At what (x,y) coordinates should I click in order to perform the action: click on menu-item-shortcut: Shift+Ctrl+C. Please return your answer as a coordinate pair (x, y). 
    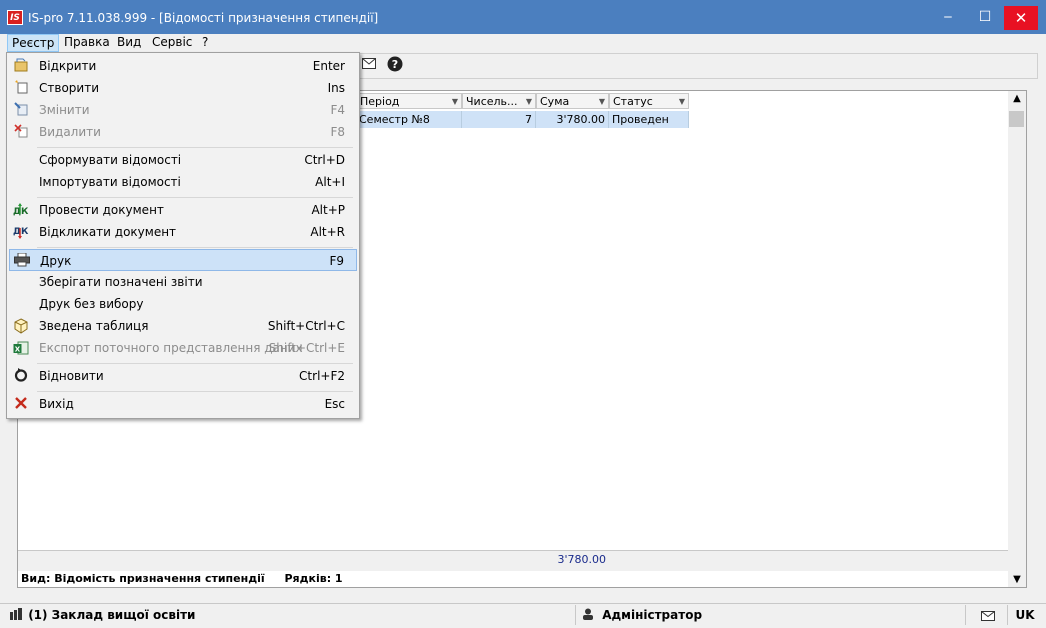
    Looking at the image, I should click on (306, 326).